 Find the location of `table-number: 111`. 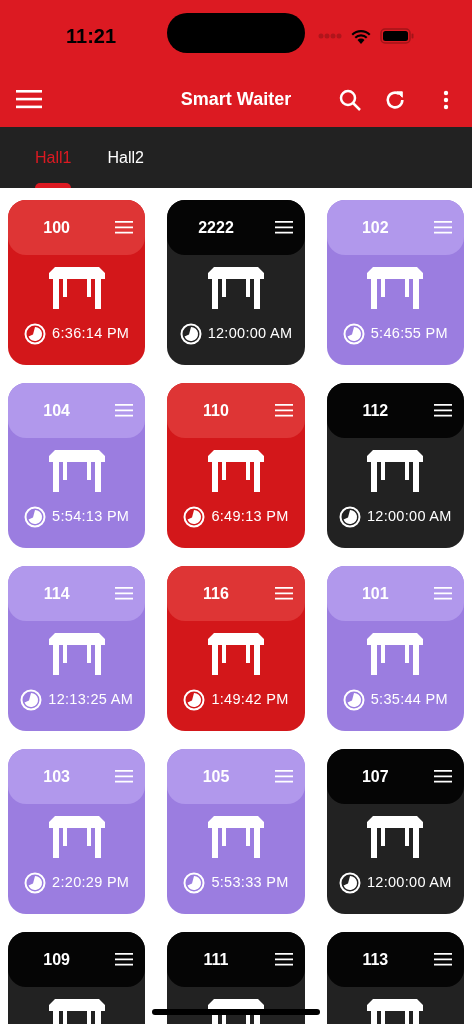

table-number: 111 is located at coordinates (216, 959).